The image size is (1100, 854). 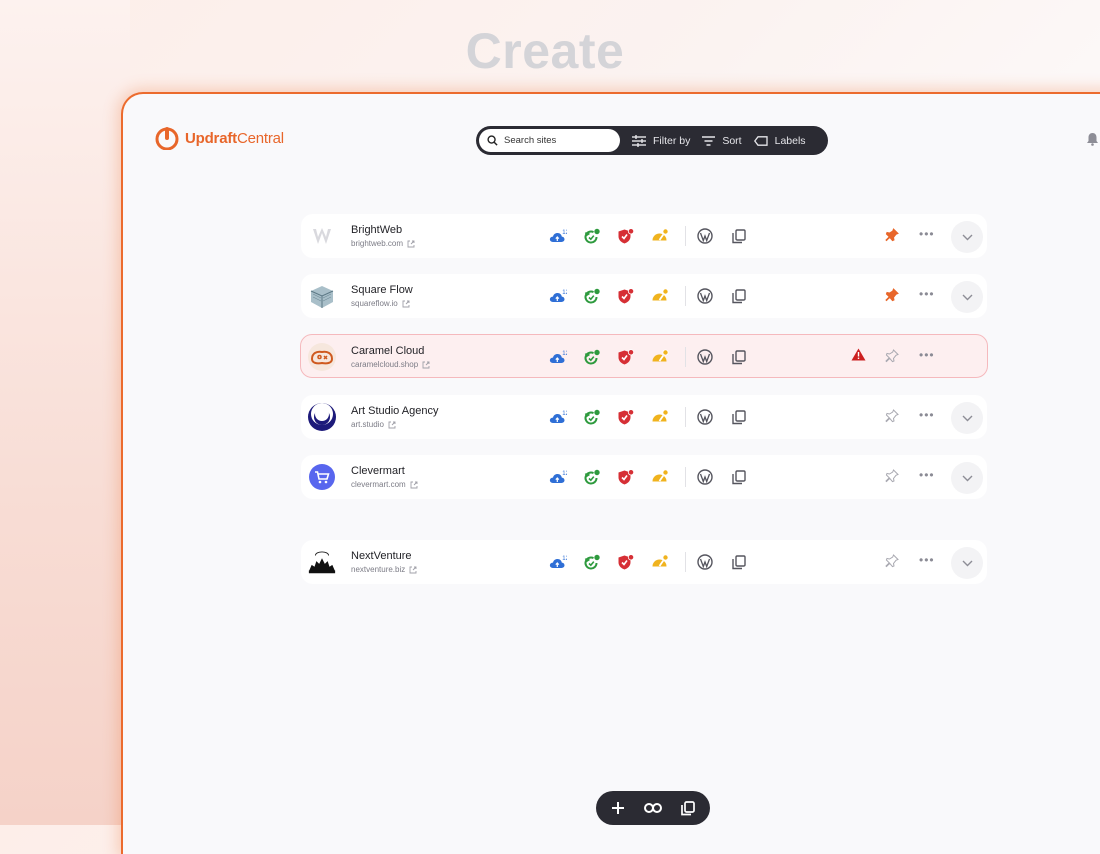 What do you see at coordinates (380, 303) in the screenshot?
I see `site-url: squareflow.io` at bounding box center [380, 303].